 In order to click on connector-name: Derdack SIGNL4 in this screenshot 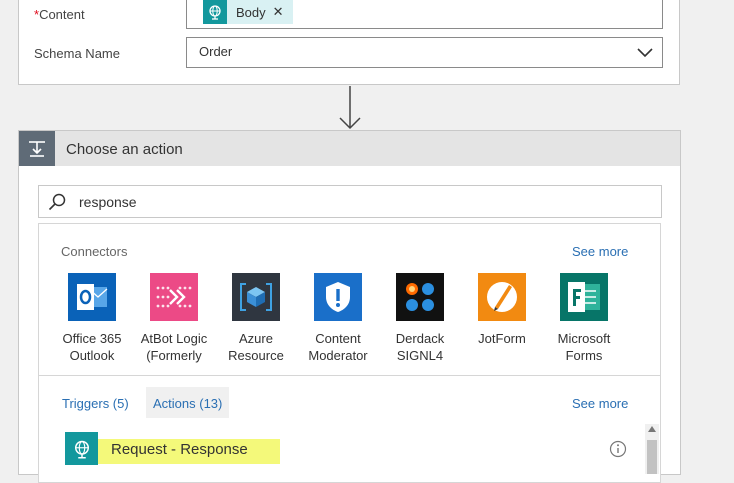, I will do `click(420, 347)`.